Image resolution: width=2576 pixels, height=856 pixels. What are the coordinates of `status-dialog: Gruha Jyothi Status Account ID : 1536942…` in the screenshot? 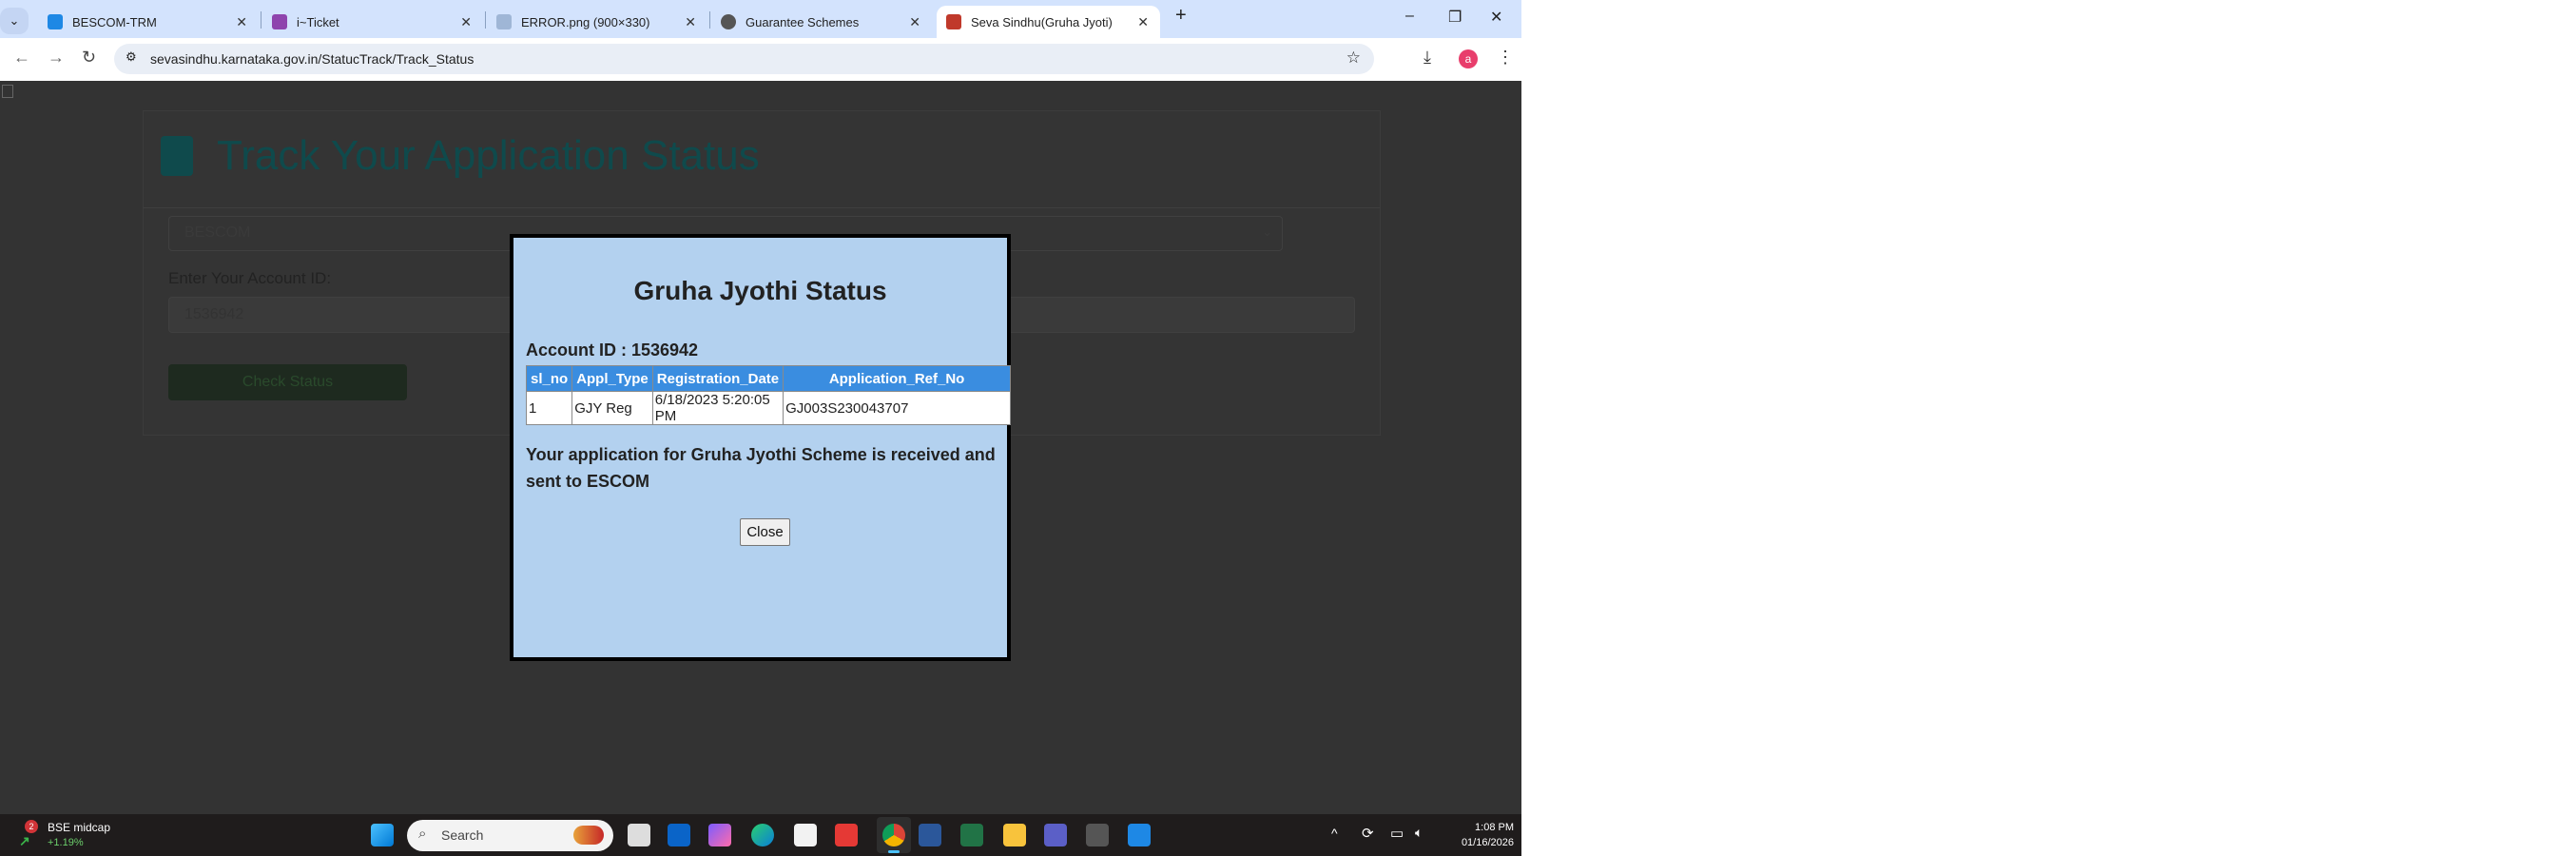 It's located at (760, 447).